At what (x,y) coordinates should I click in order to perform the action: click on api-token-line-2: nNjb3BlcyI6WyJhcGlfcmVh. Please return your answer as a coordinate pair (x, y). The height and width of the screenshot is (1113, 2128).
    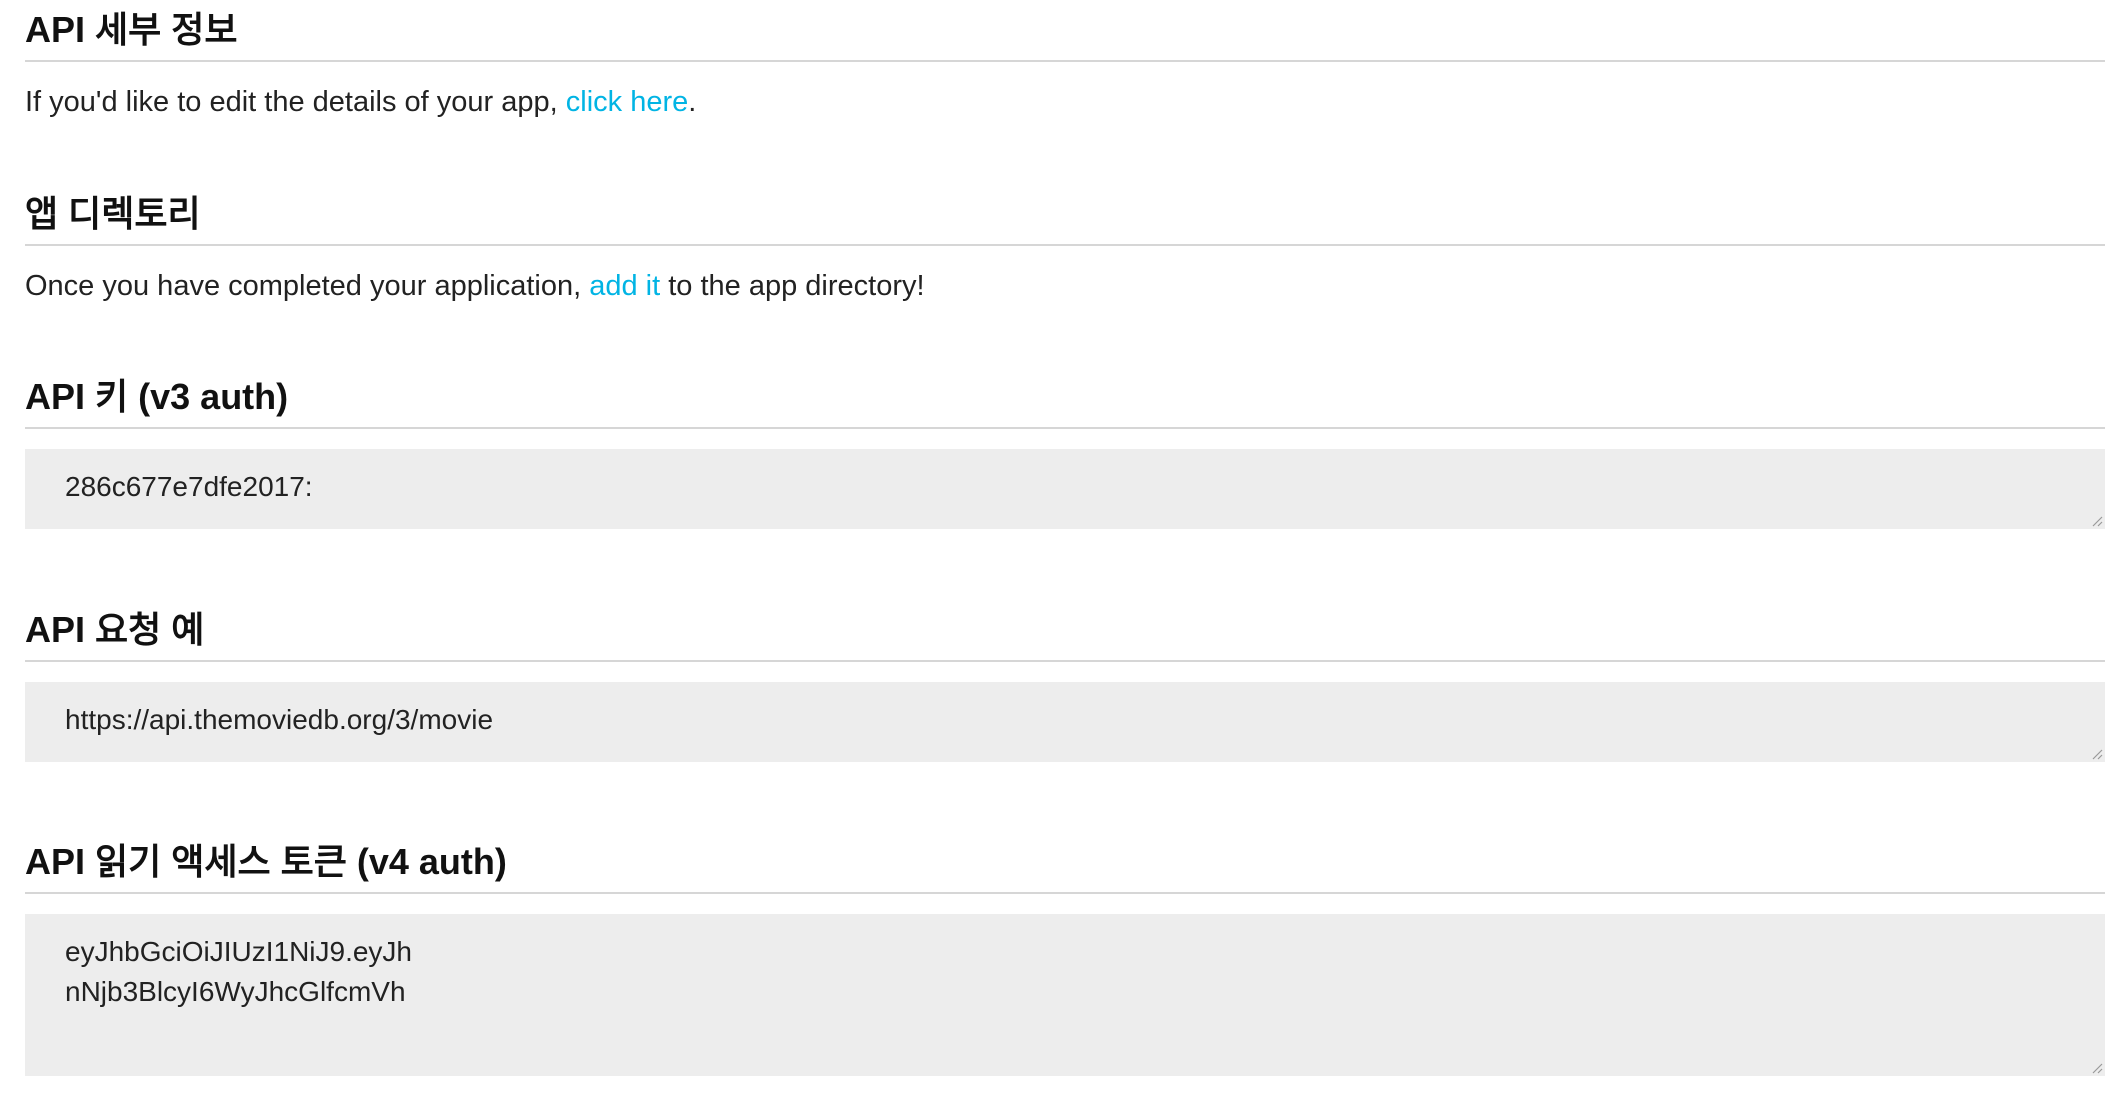
    Looking at the image, I should click on (235, 991).